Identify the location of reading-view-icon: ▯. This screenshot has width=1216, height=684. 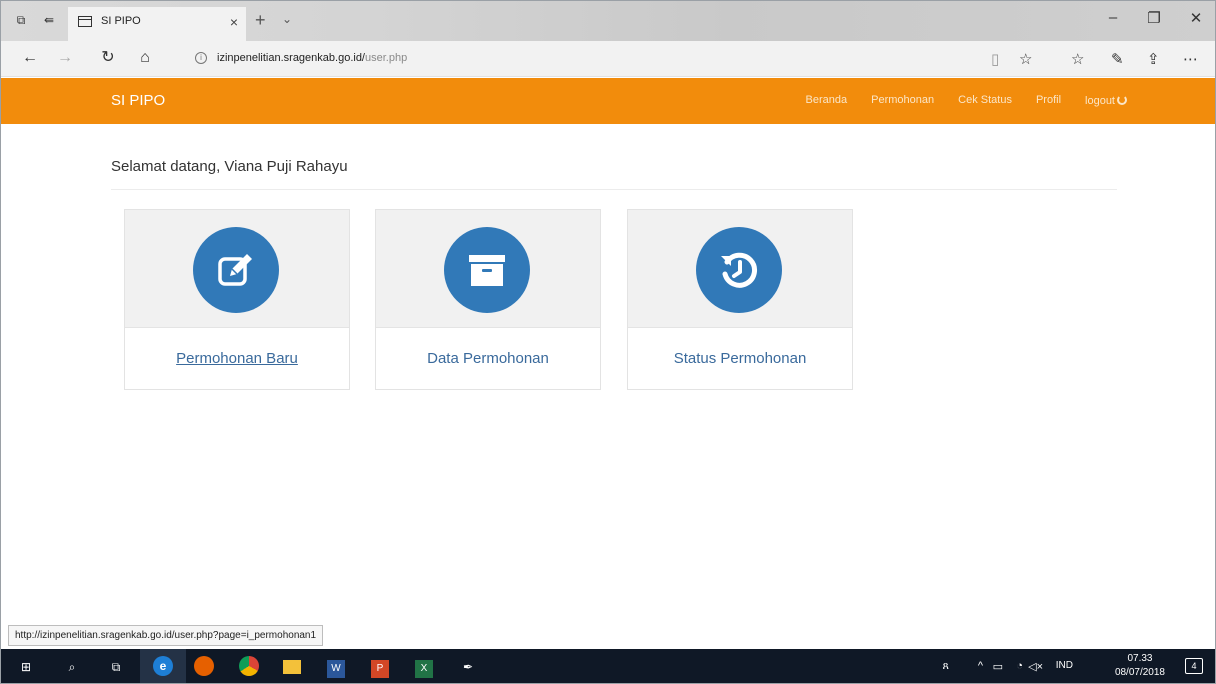
(995, 59).